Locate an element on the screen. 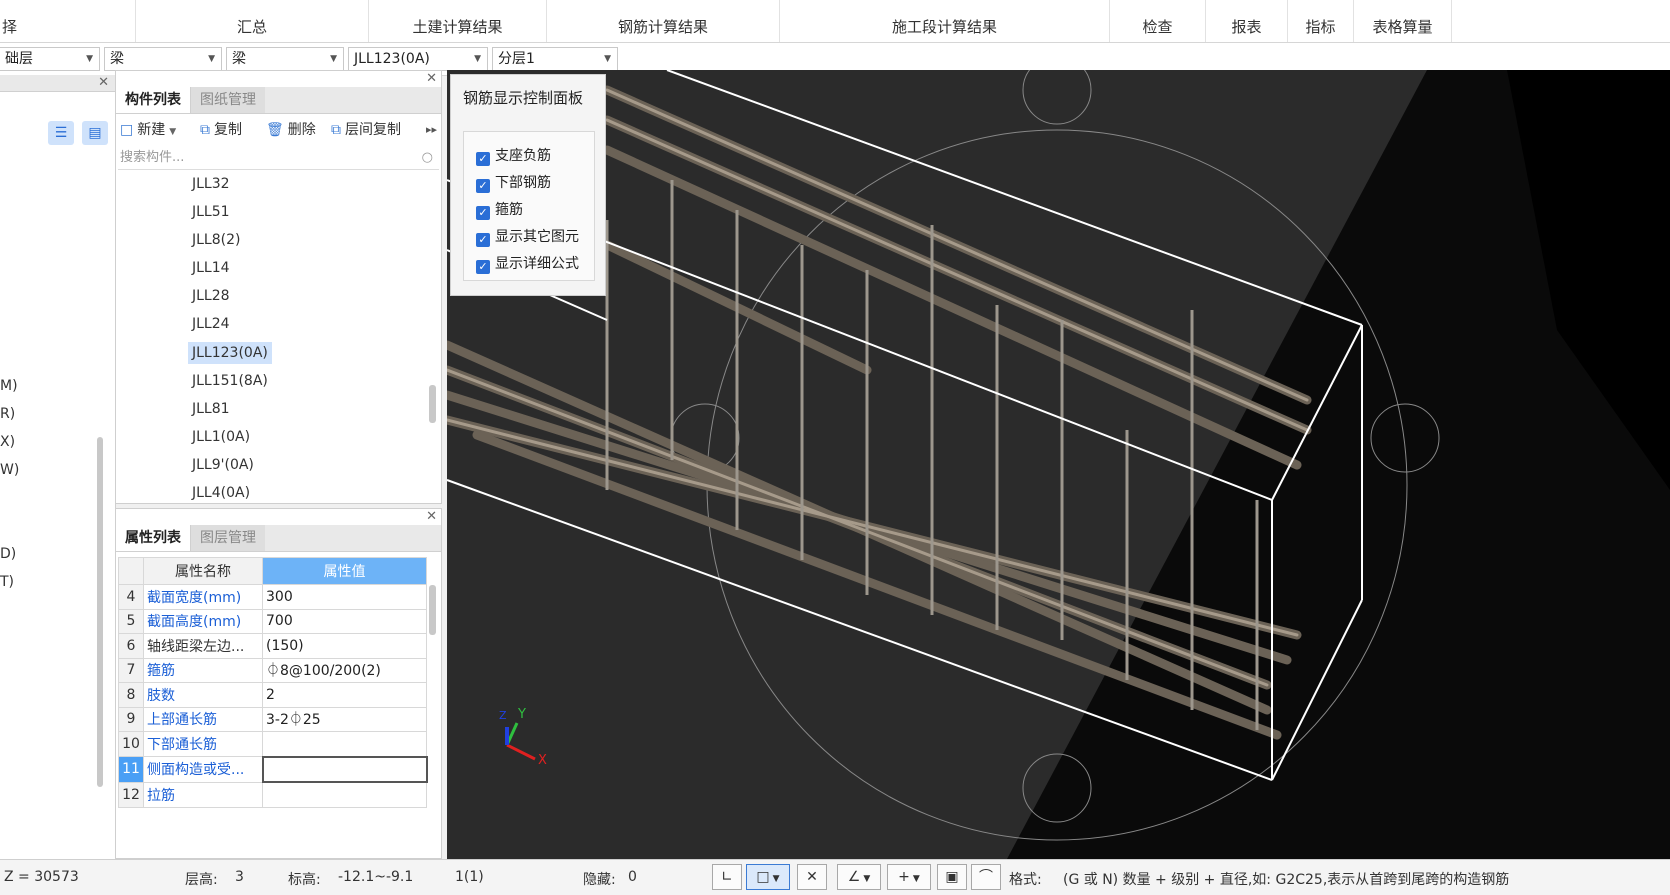 The height and width of the screenshot is (895, 1670). table-row: 12 拉筋 is located at coordinates (272, 794).